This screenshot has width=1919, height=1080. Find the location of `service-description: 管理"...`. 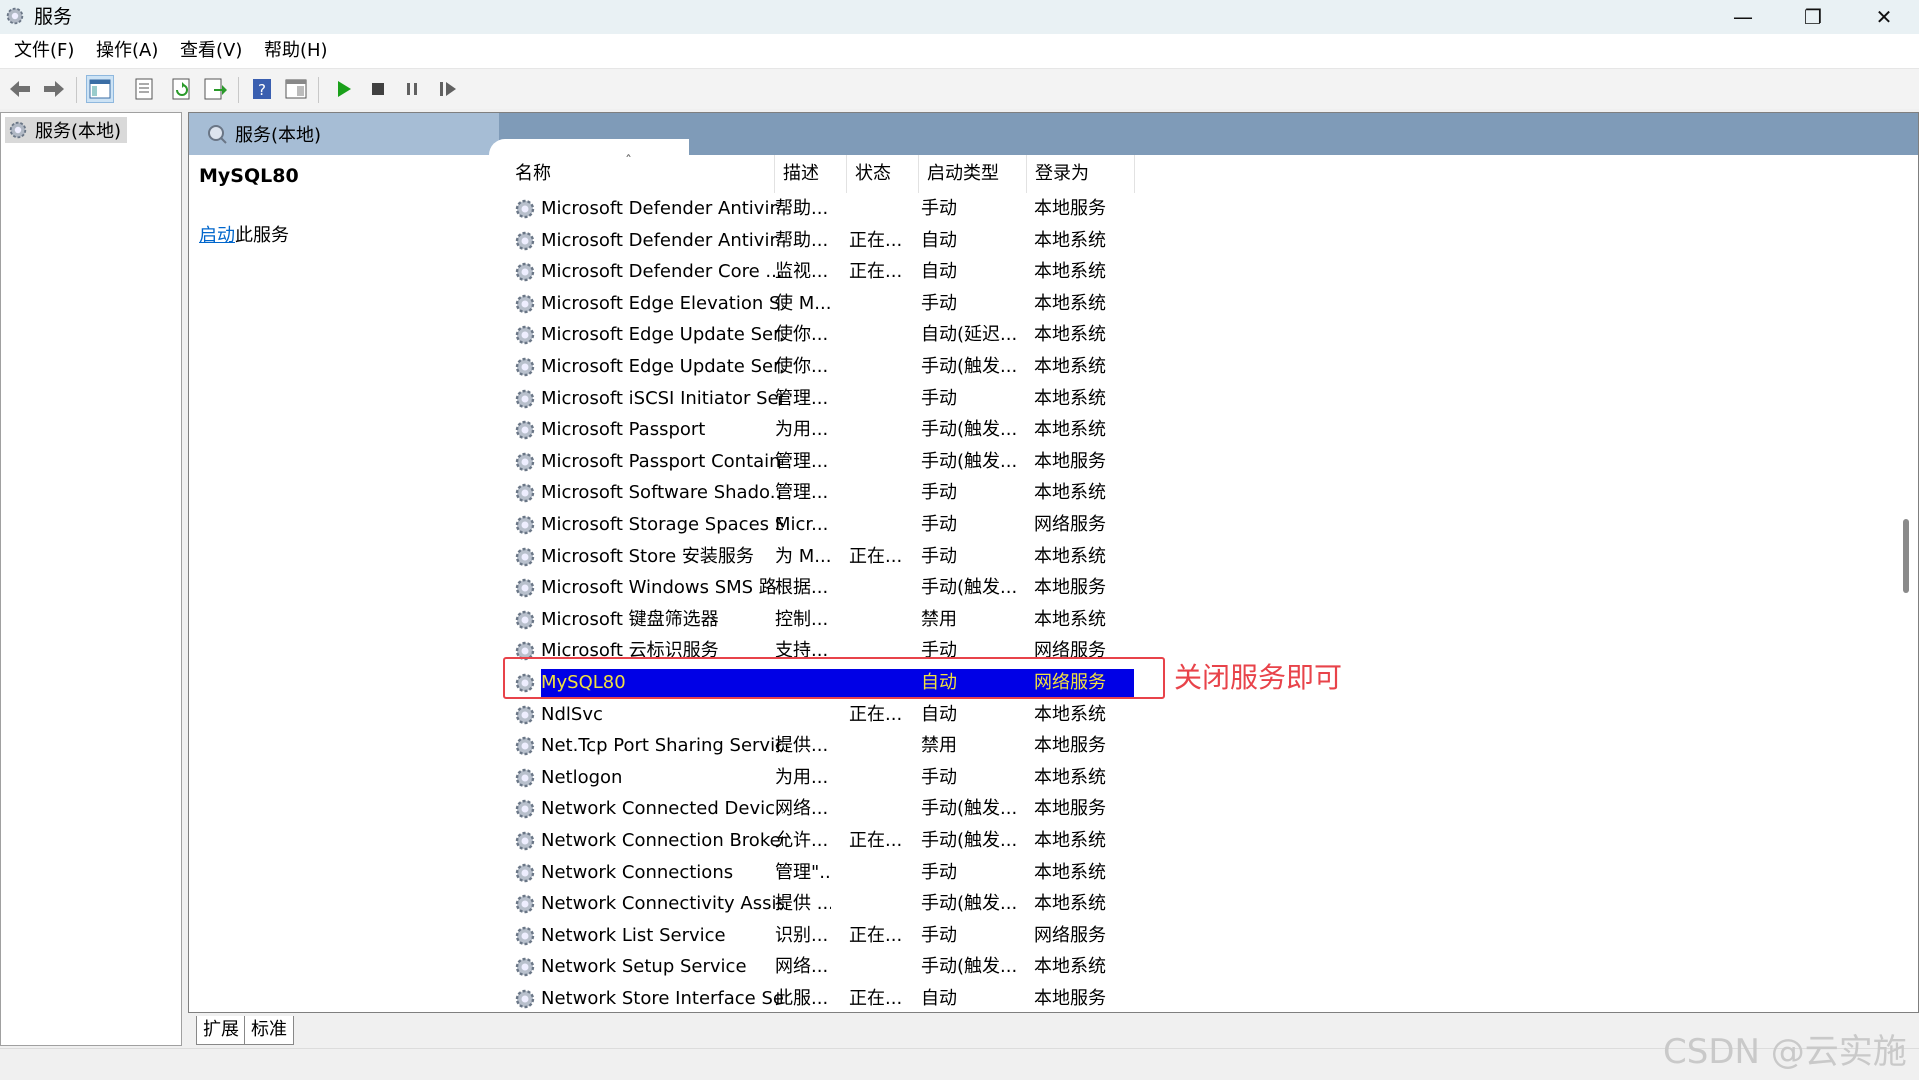

service-description: 管理"... is located at coordinates (803, 872).